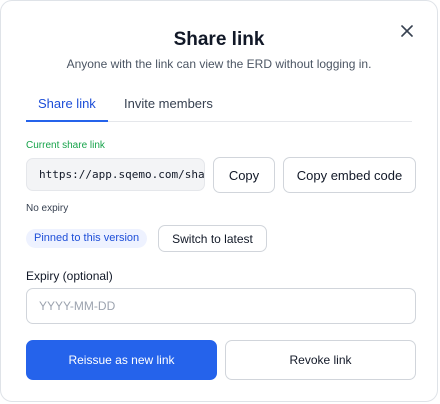  What do you see at coordinates (244, 175) in the screenshot?
I see `copy-button: Copy` at bounding box center [244, 175].